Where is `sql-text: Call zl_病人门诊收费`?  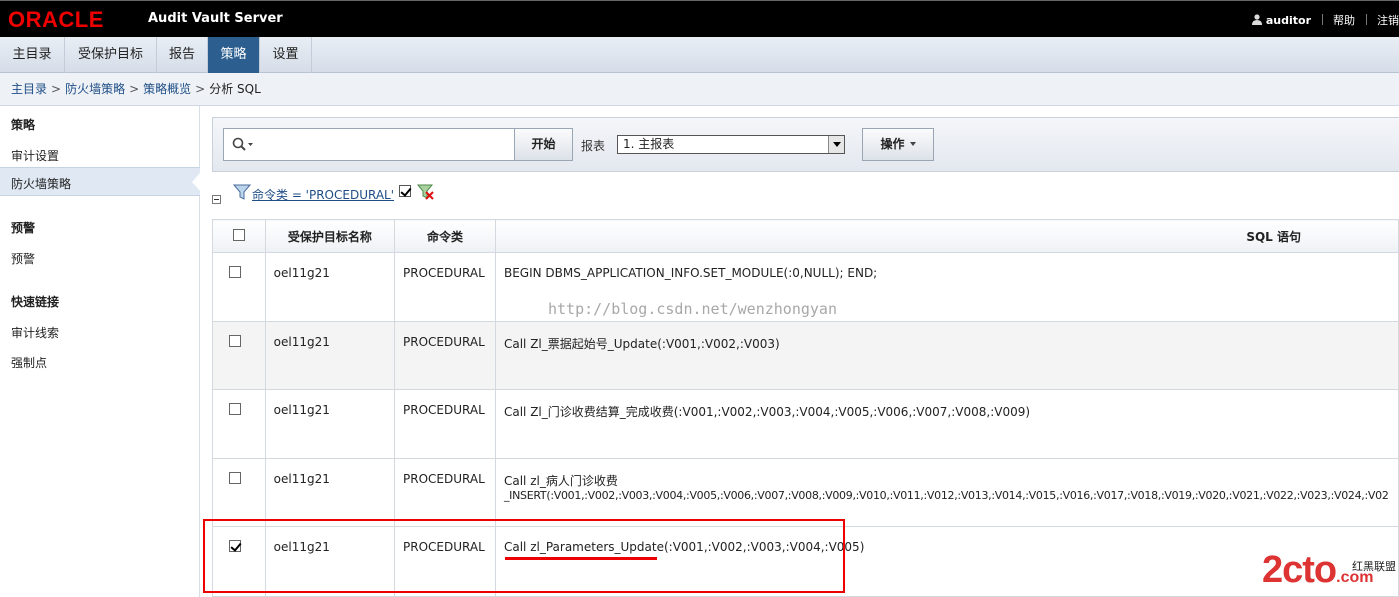
sql-text: Call zl_病人门诊收费 is located at coordinates (560, 481).